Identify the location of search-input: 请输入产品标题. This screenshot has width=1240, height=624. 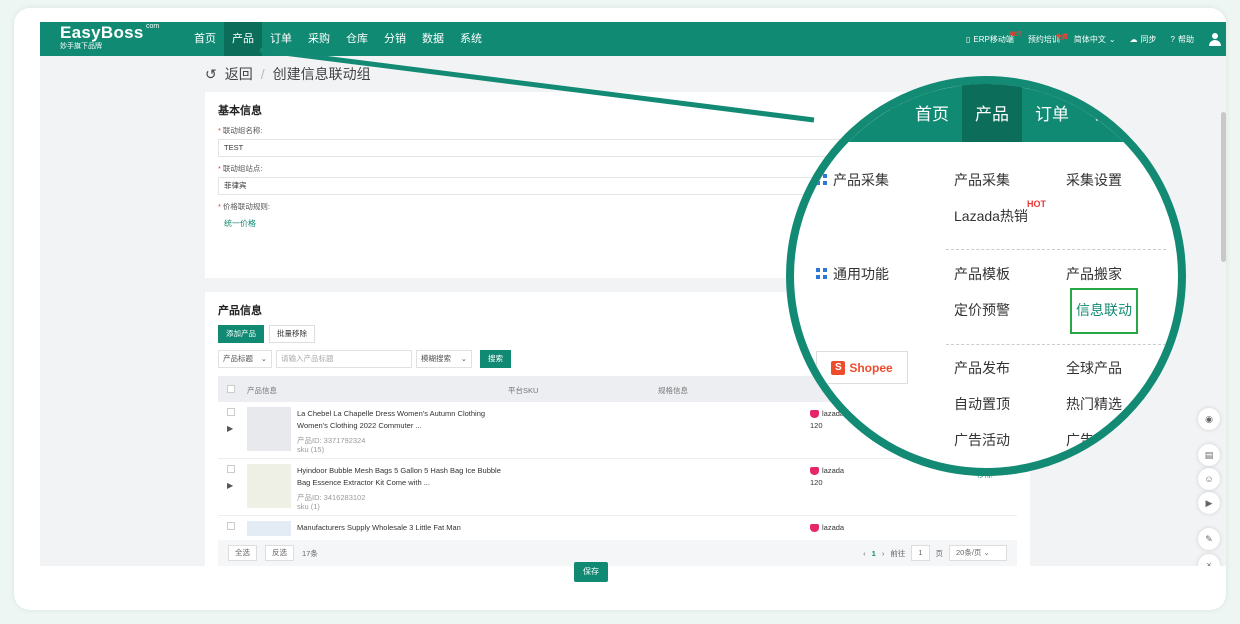
(344, 359).